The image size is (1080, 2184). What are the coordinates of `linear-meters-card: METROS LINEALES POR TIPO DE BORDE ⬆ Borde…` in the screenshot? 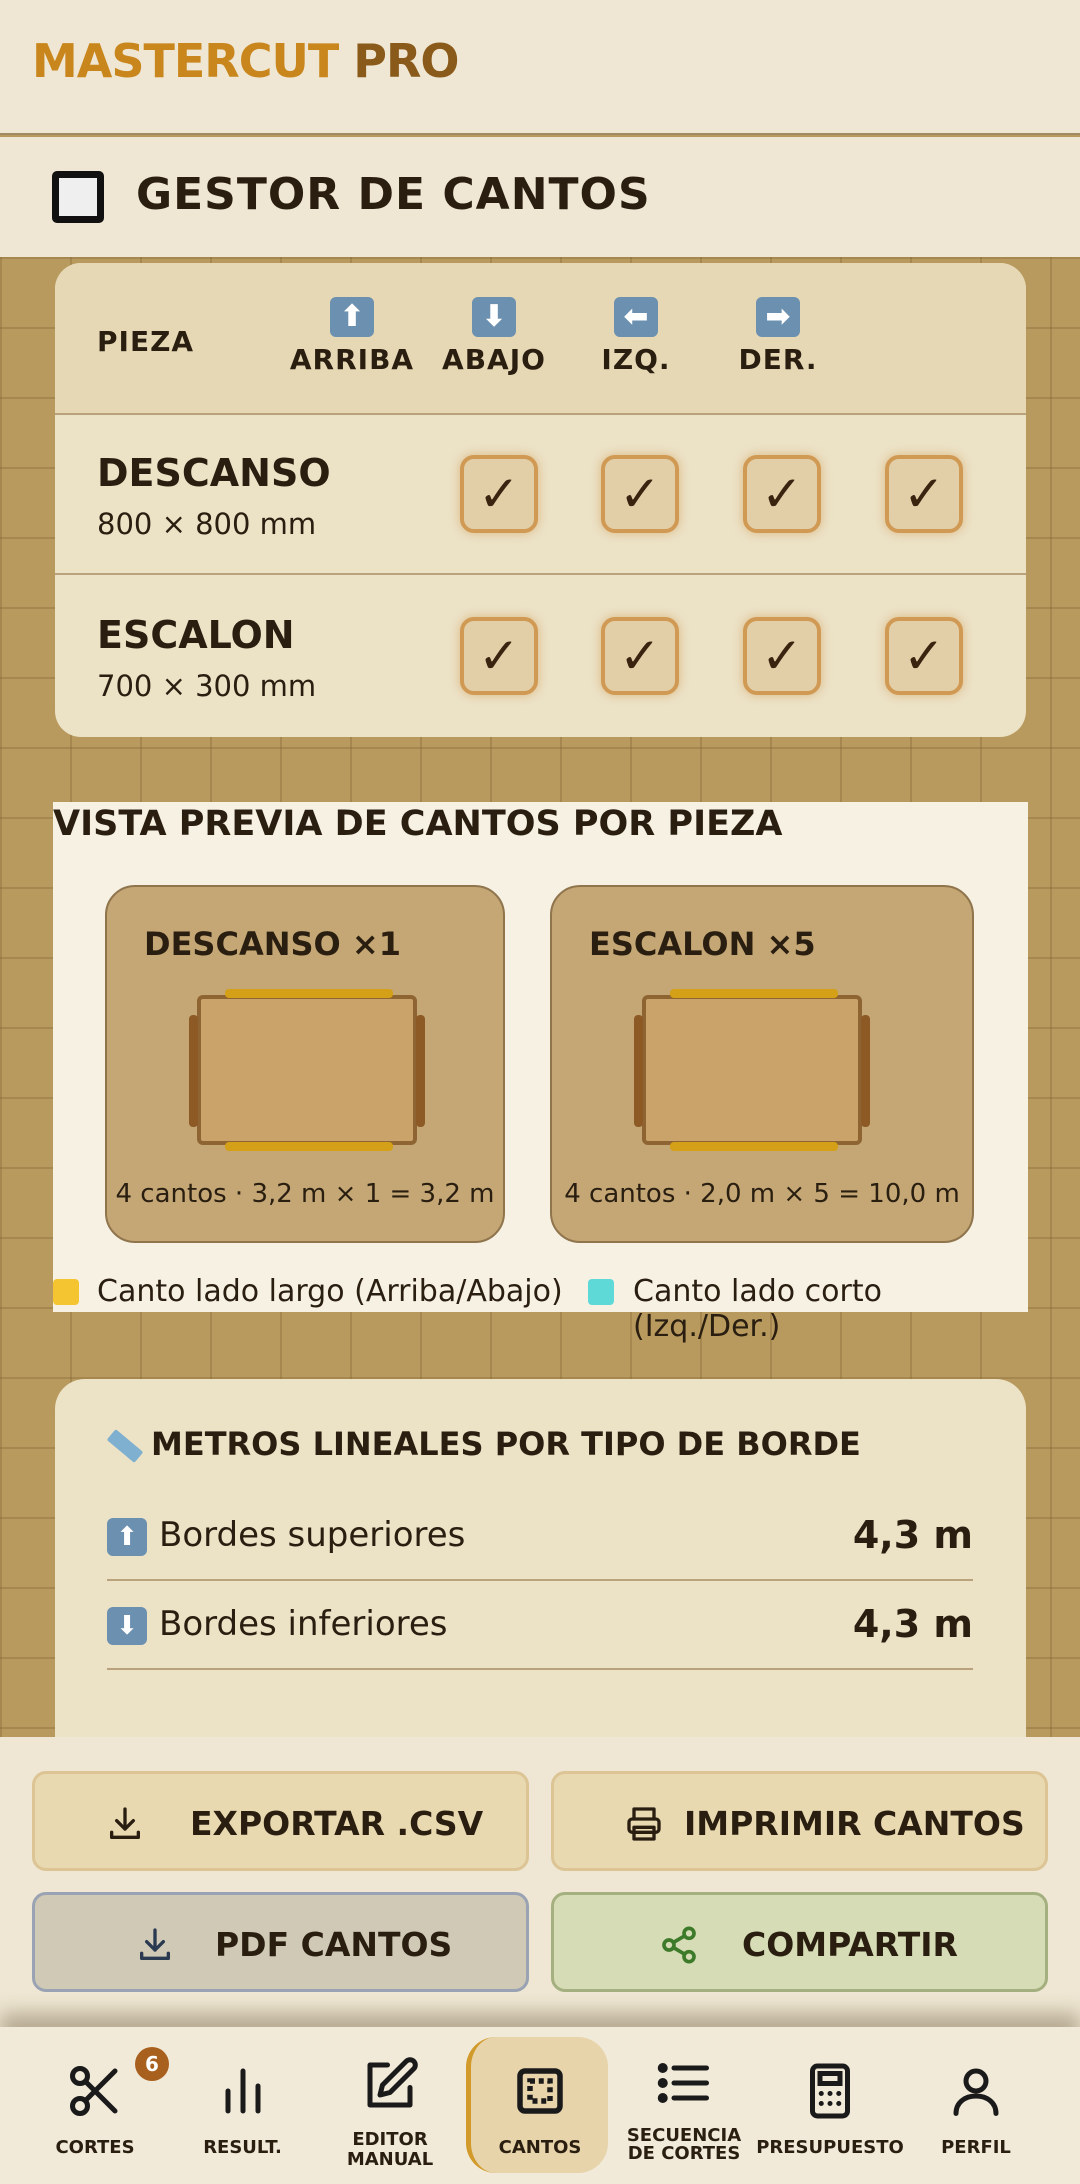 It's located at (540, 1558).